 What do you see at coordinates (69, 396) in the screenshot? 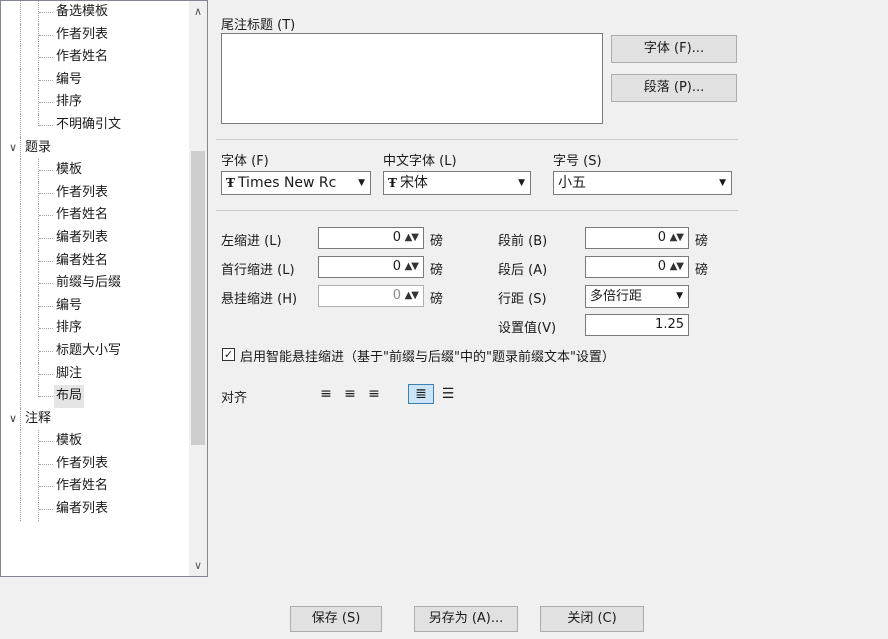
I see `tree-item-label: 布局` at bounding box center [69, 396].